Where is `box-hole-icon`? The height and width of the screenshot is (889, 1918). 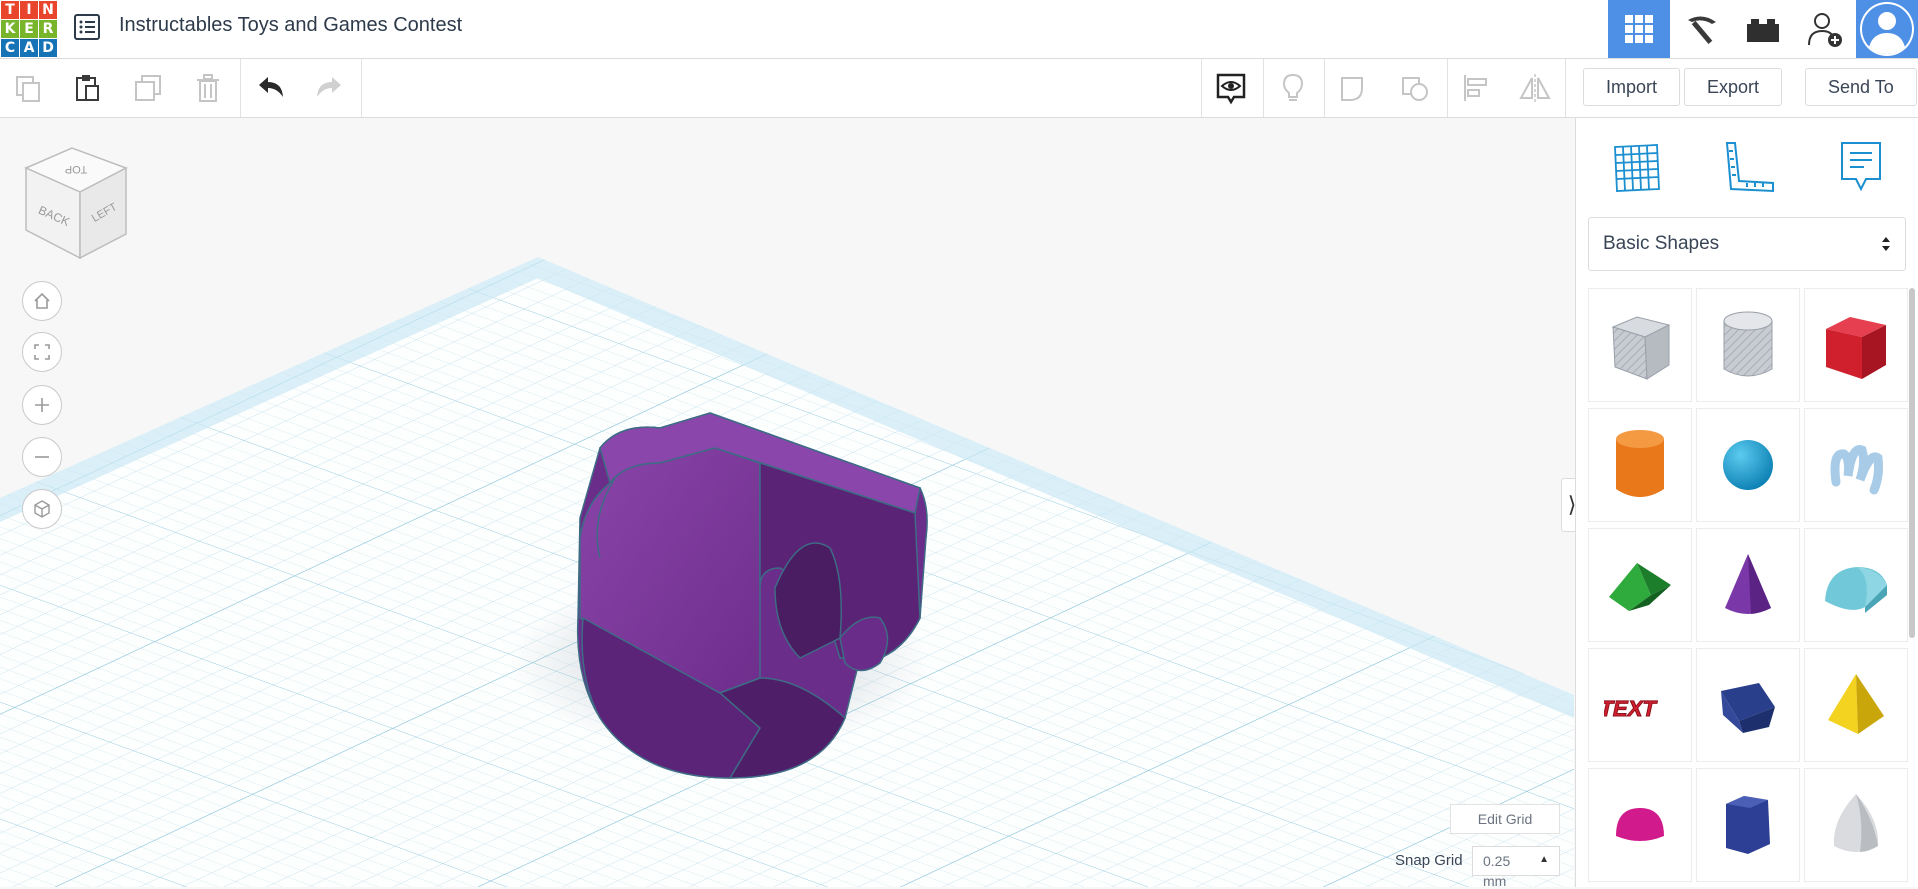
box-hole-icon is located at coordinates (1641, 348).